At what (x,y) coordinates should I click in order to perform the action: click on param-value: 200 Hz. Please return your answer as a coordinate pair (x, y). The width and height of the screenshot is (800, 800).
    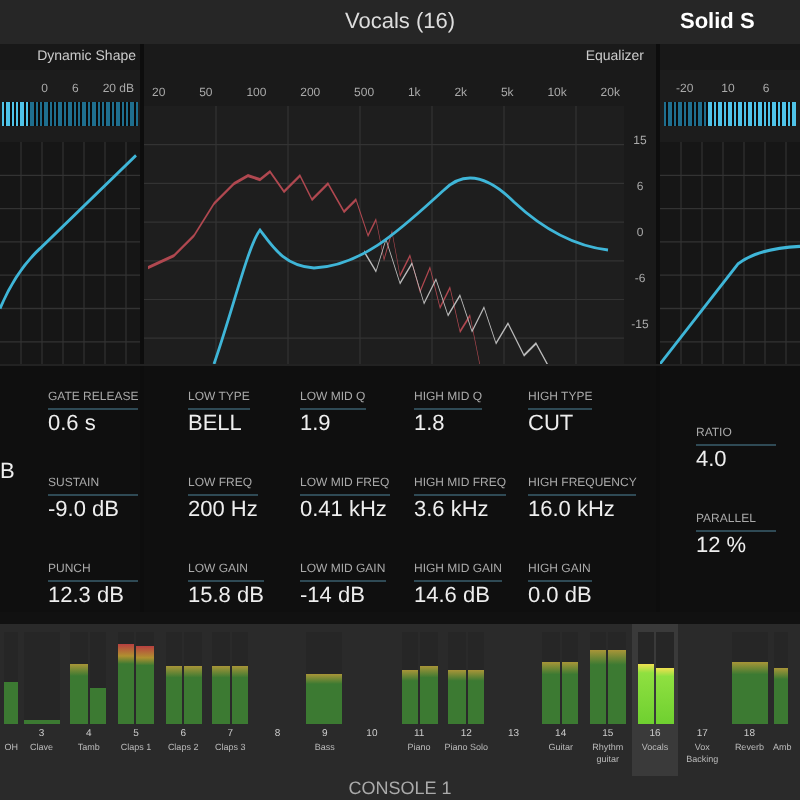
    Looking at the image, I should click on (223, 510).